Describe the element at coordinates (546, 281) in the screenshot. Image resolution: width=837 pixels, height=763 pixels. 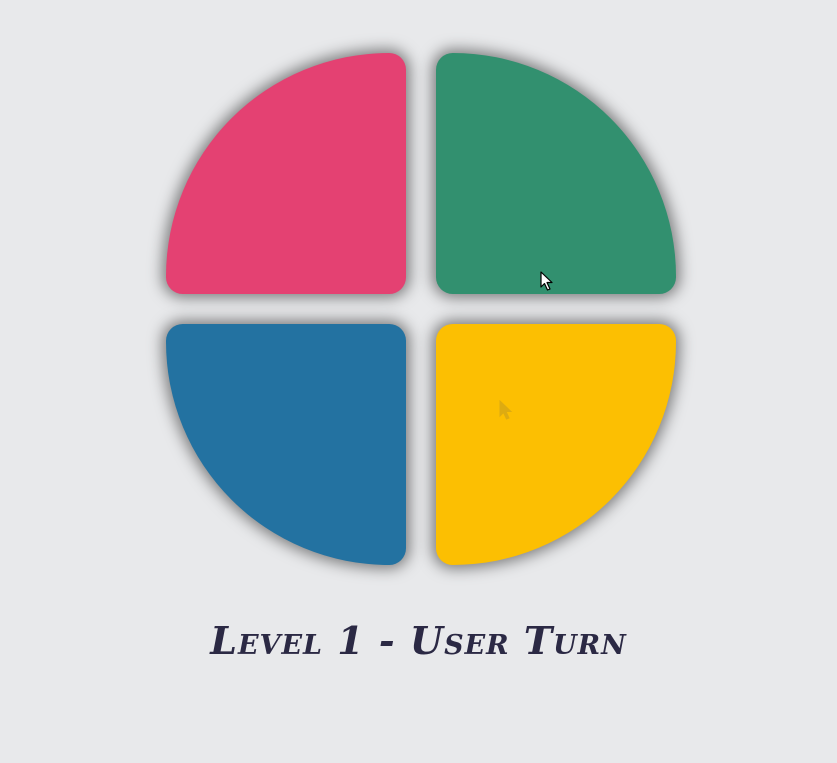
I see `mouse-pointer-icon` at that location.